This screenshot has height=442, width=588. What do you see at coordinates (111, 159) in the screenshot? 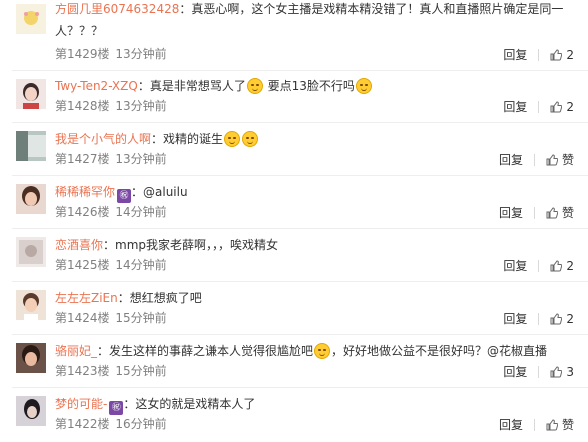
I see `comment-meta: 第1427楼 13分钟前` at bounding box center [111, 159].